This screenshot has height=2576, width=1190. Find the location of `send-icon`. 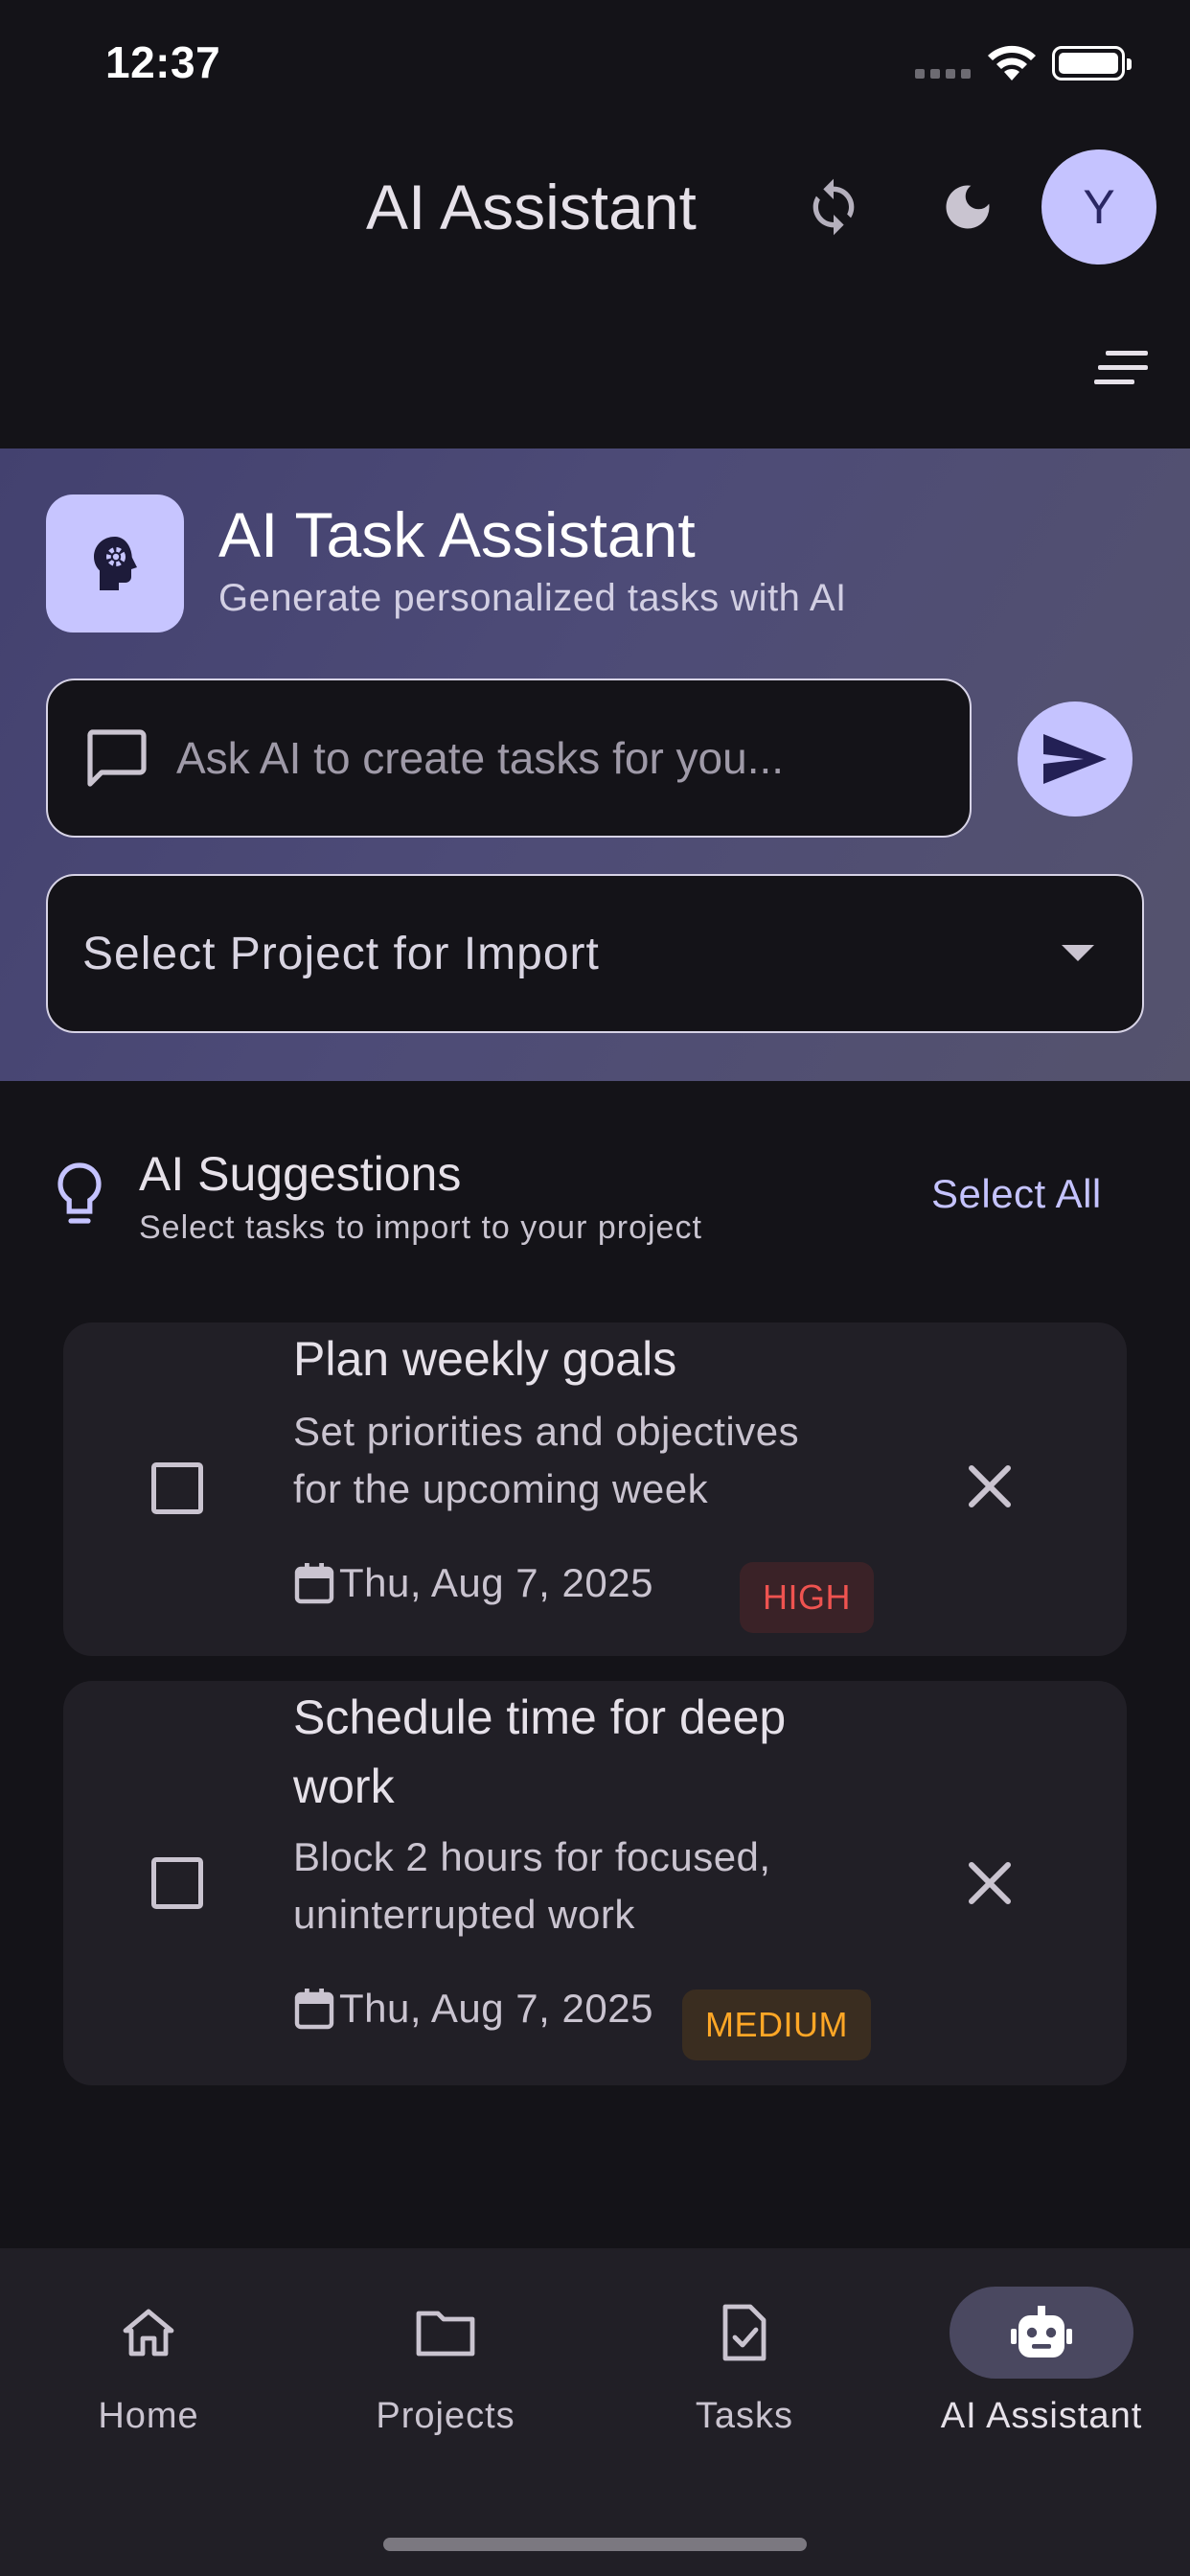

send-icon is located at coordinates (1075, 759).